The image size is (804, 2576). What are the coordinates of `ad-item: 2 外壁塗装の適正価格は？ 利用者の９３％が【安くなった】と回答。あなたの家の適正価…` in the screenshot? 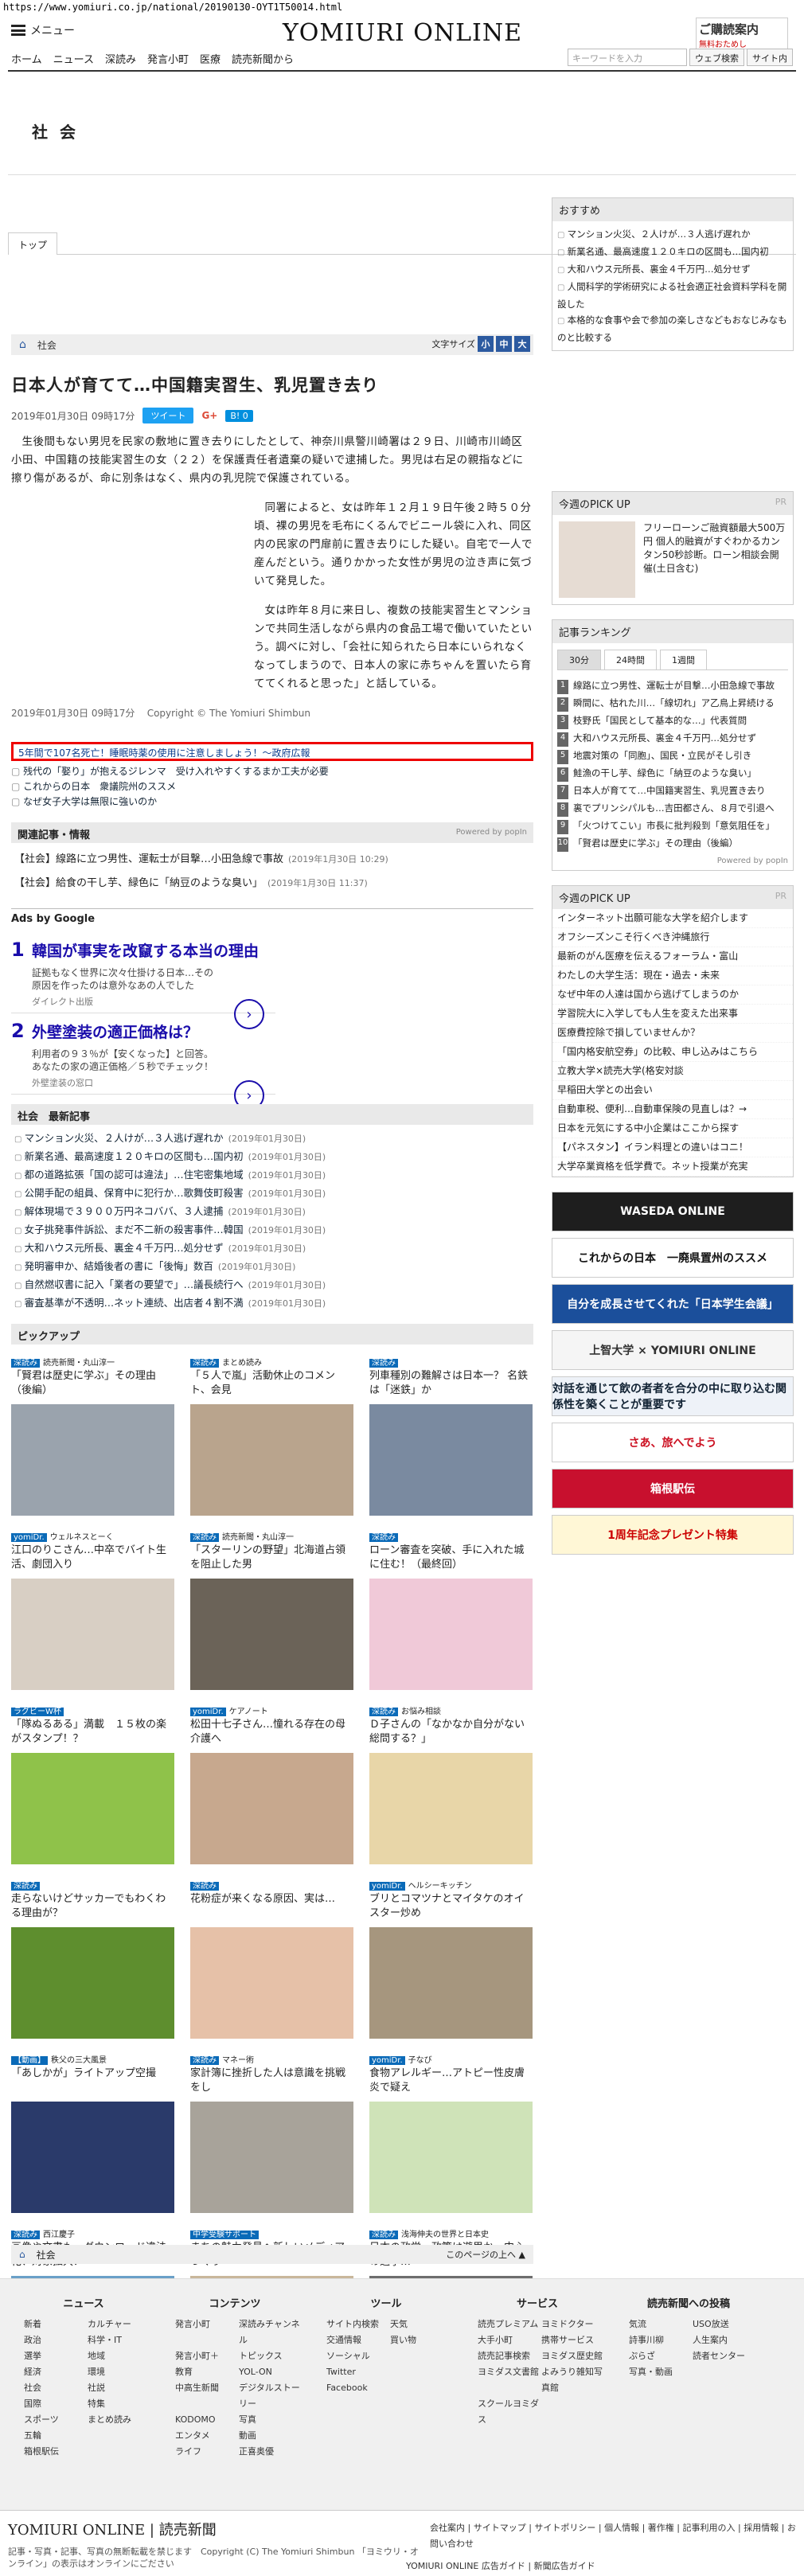 It's located at (143, 1065).